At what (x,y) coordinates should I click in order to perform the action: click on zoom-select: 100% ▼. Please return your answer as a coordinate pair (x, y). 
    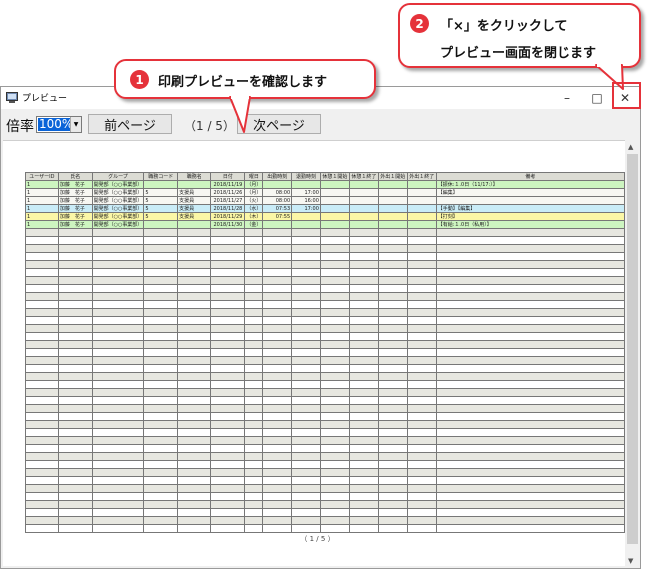
    Looking at the image, I should click on (59, 124).